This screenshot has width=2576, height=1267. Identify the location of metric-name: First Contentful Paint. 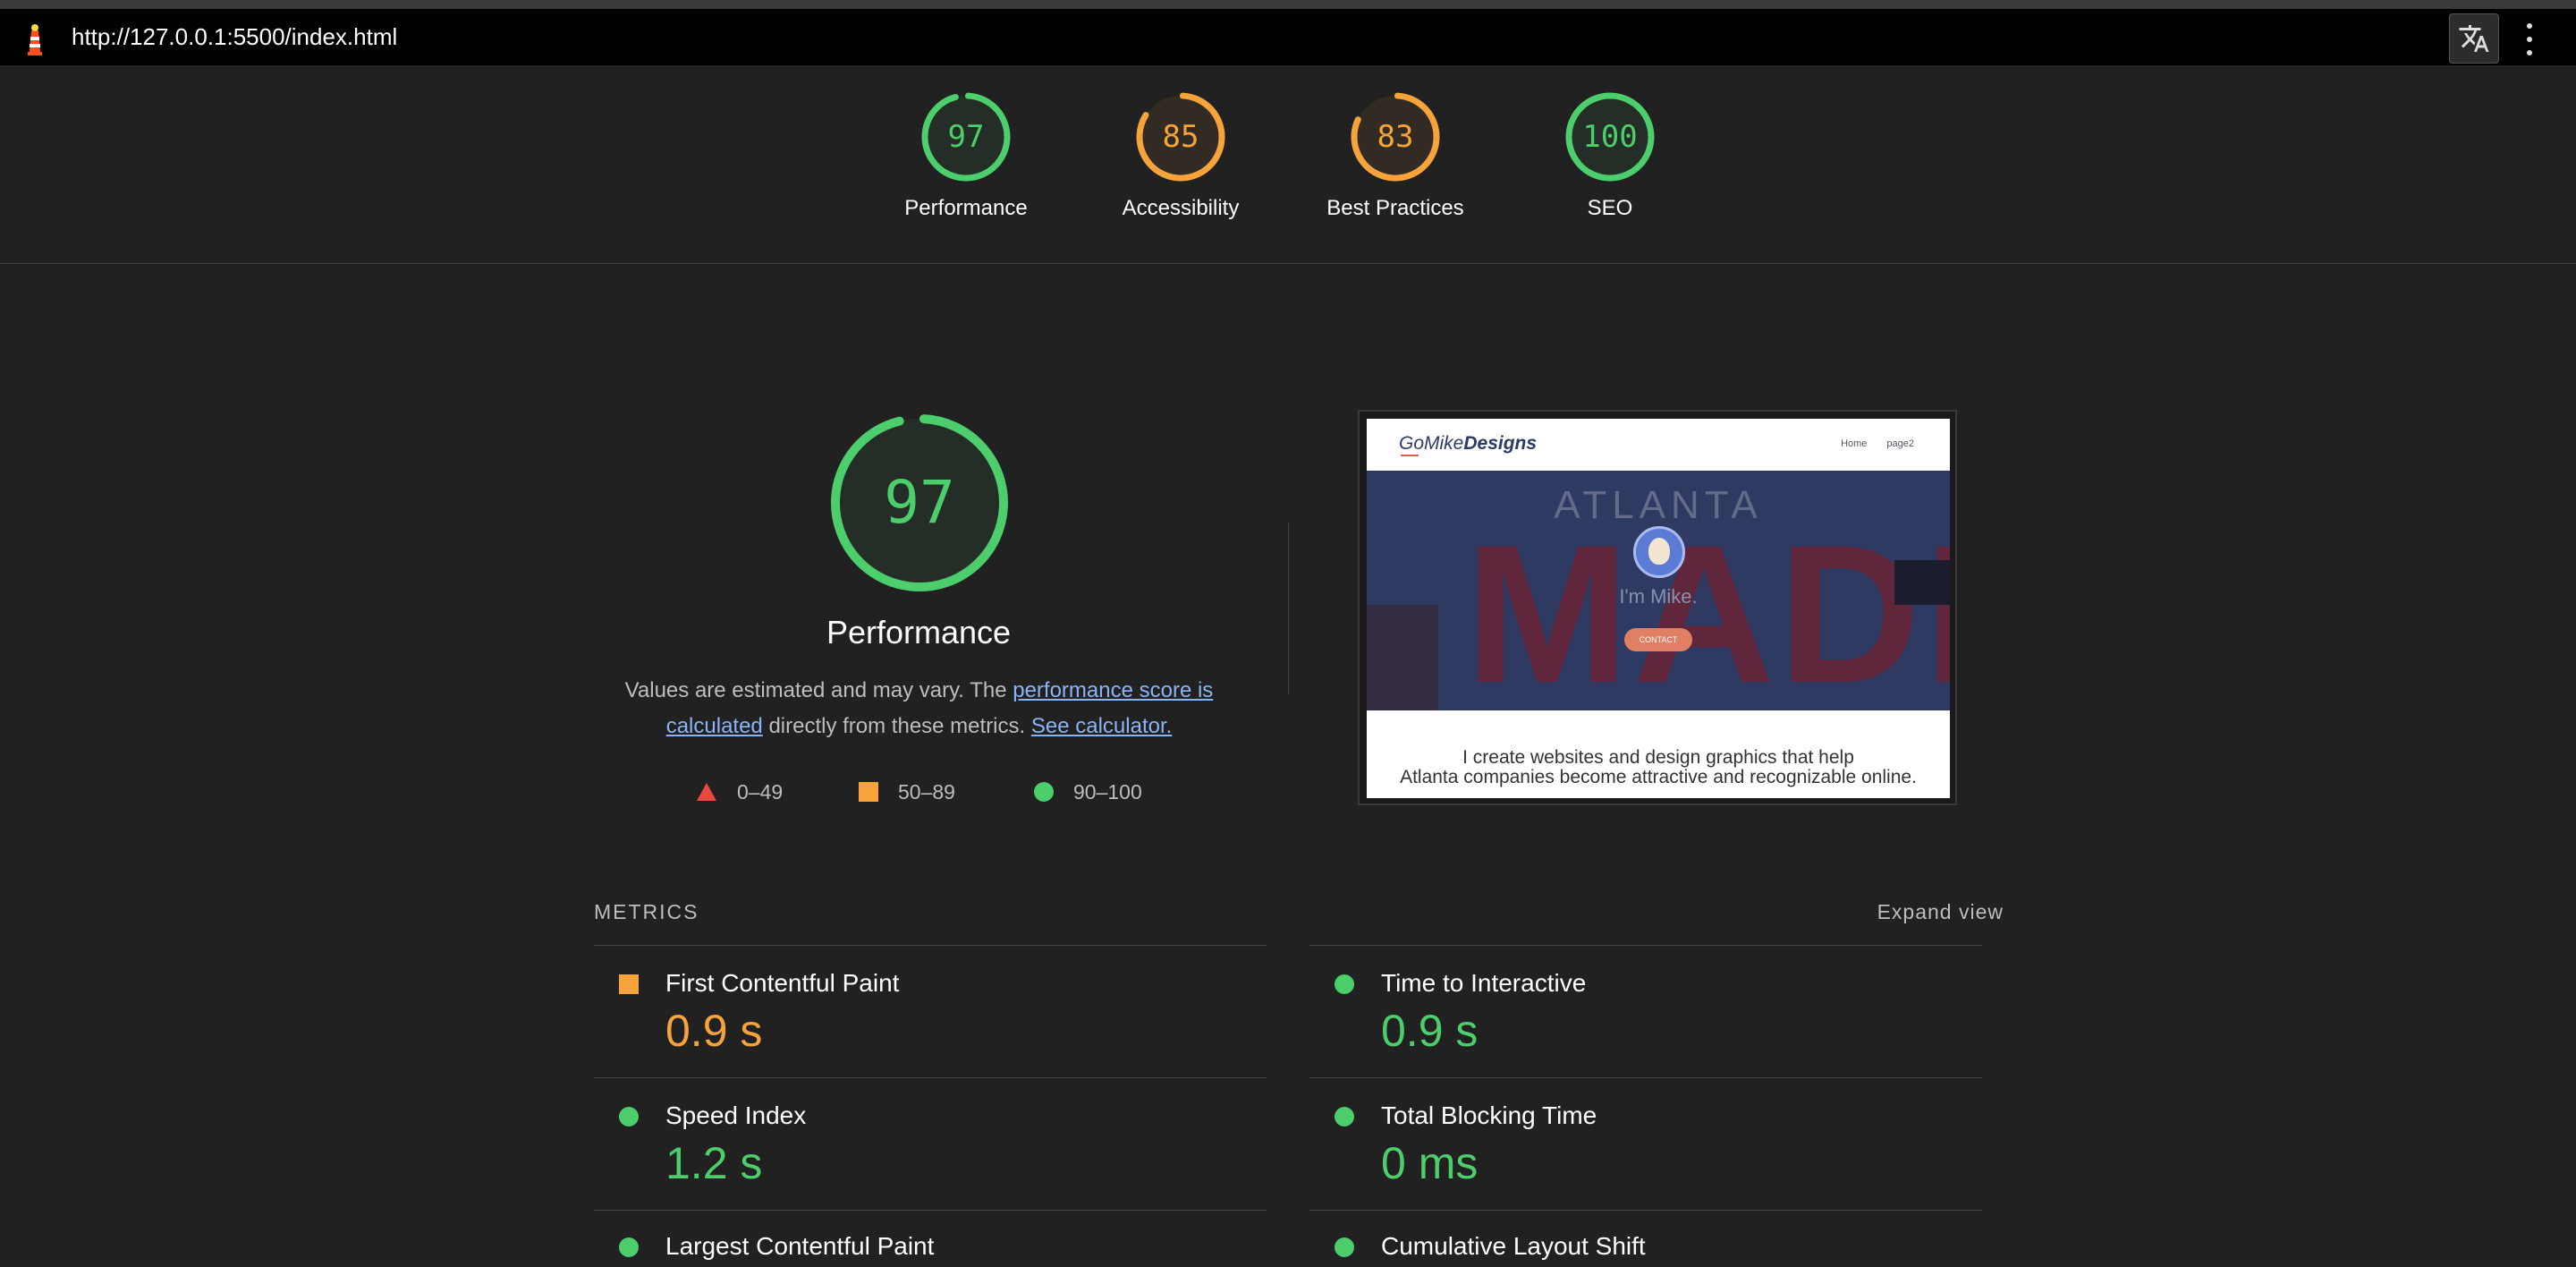
(782, 983).